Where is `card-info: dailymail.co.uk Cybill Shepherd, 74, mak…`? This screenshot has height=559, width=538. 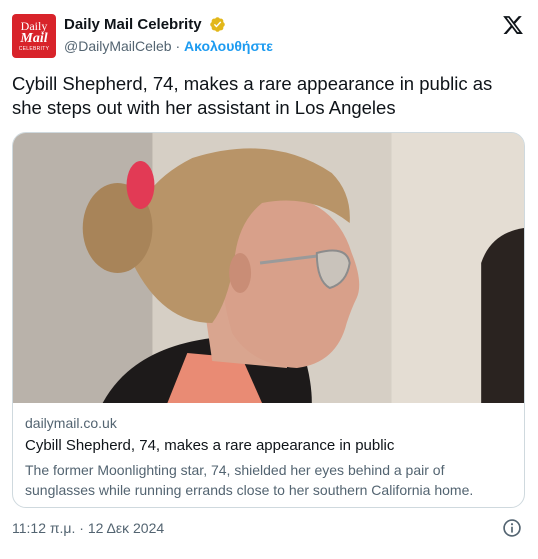
card-info: dailymail.co.uk Cybill Shepherd, 74, mak… is located at coordinates (268, 457).